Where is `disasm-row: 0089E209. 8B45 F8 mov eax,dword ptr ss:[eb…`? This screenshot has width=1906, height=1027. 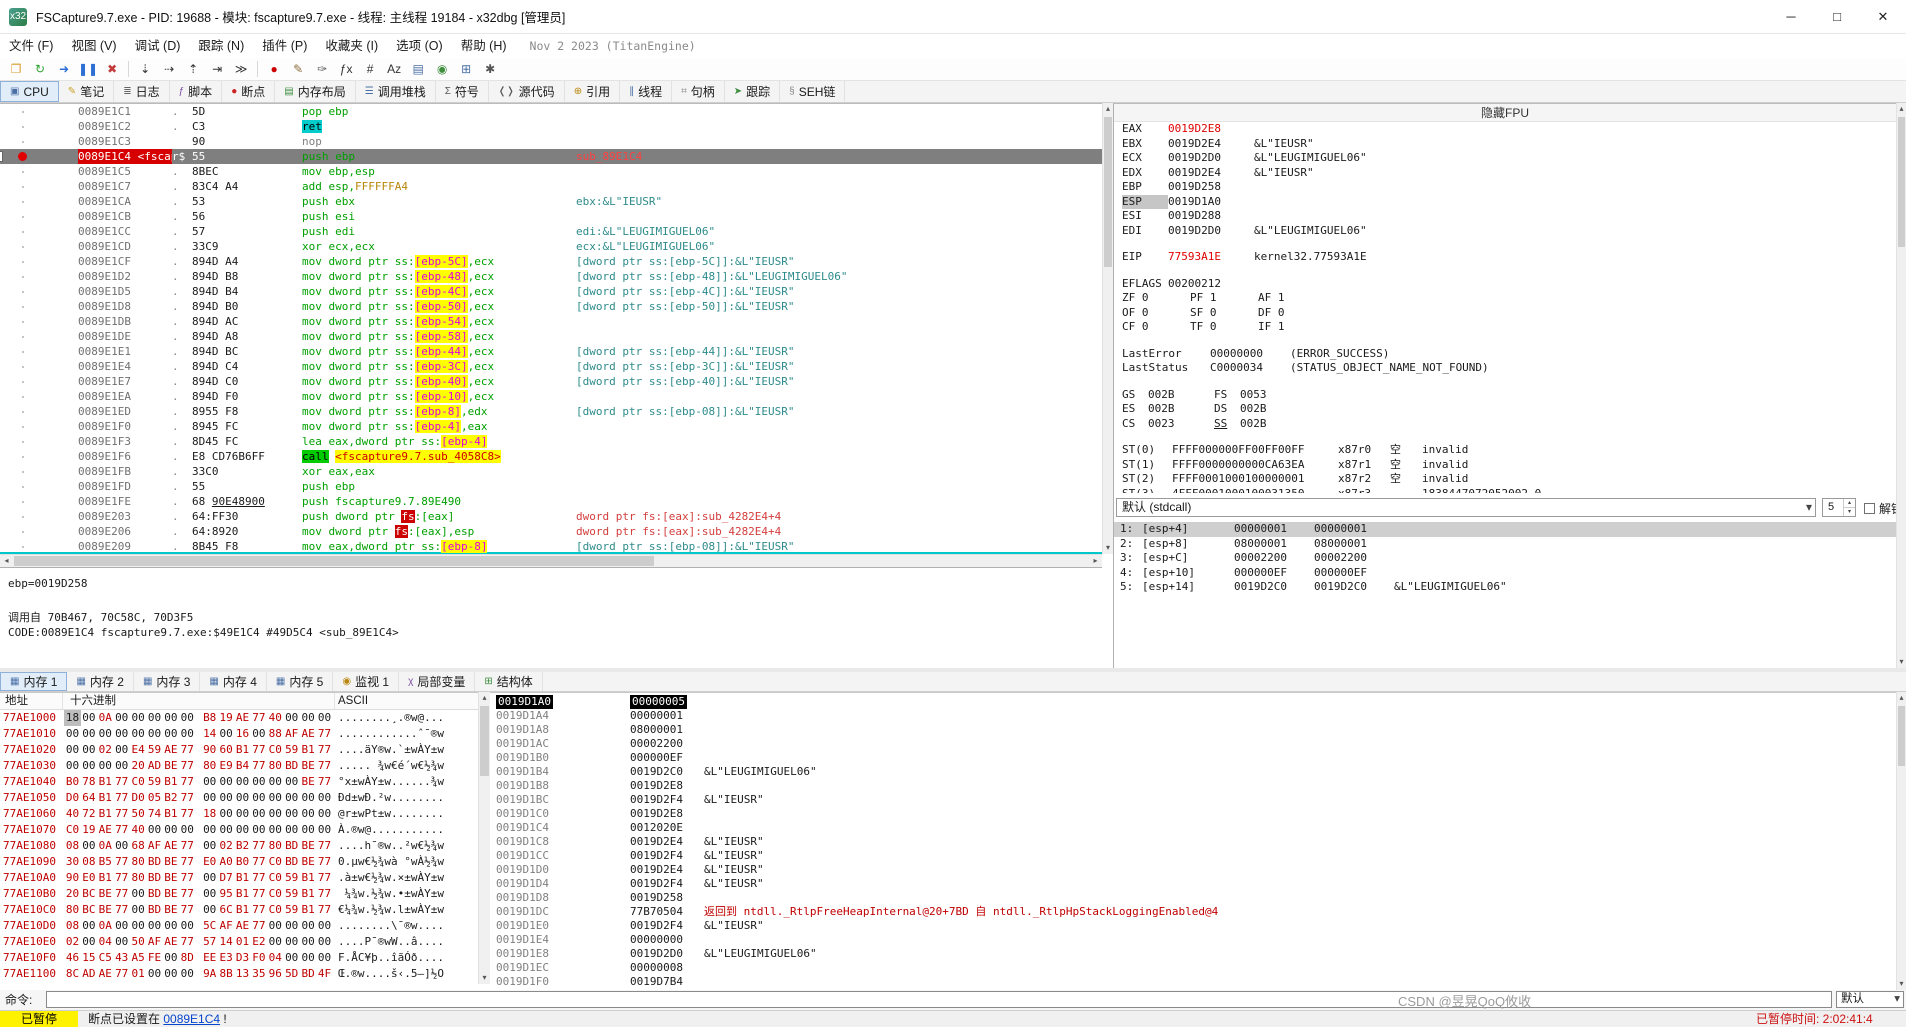
disasm-row: 0089E209. 8B45 F8 mov eax,dword ptr ss:[eb… is located at coordinates (551, 546).